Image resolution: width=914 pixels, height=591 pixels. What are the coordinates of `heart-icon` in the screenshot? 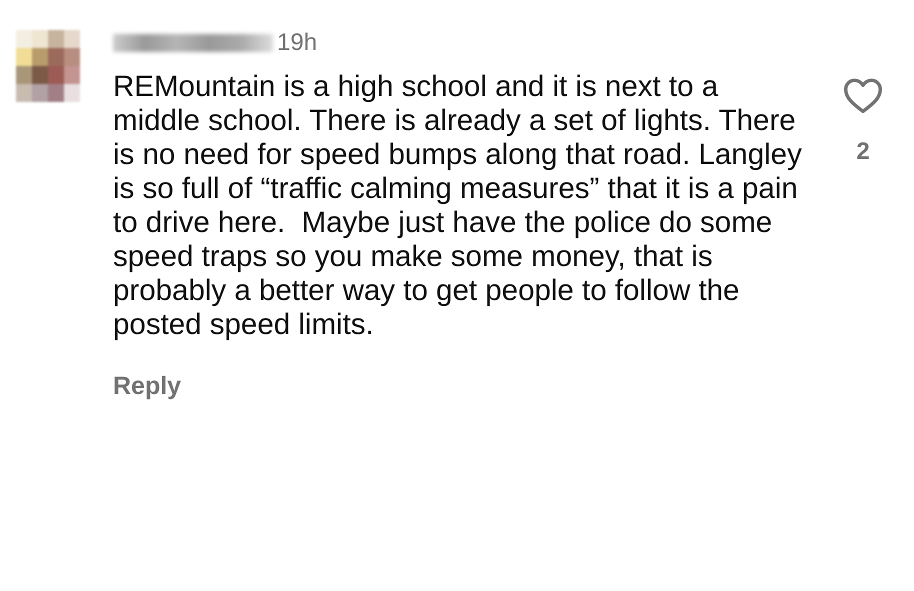 It's located at (863, 95).